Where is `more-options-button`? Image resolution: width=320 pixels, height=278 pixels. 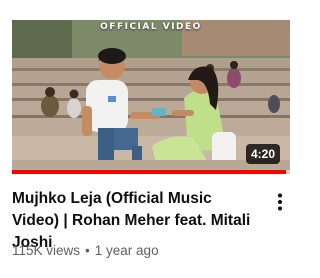
more-options-button is located at coordinates (280, 202).